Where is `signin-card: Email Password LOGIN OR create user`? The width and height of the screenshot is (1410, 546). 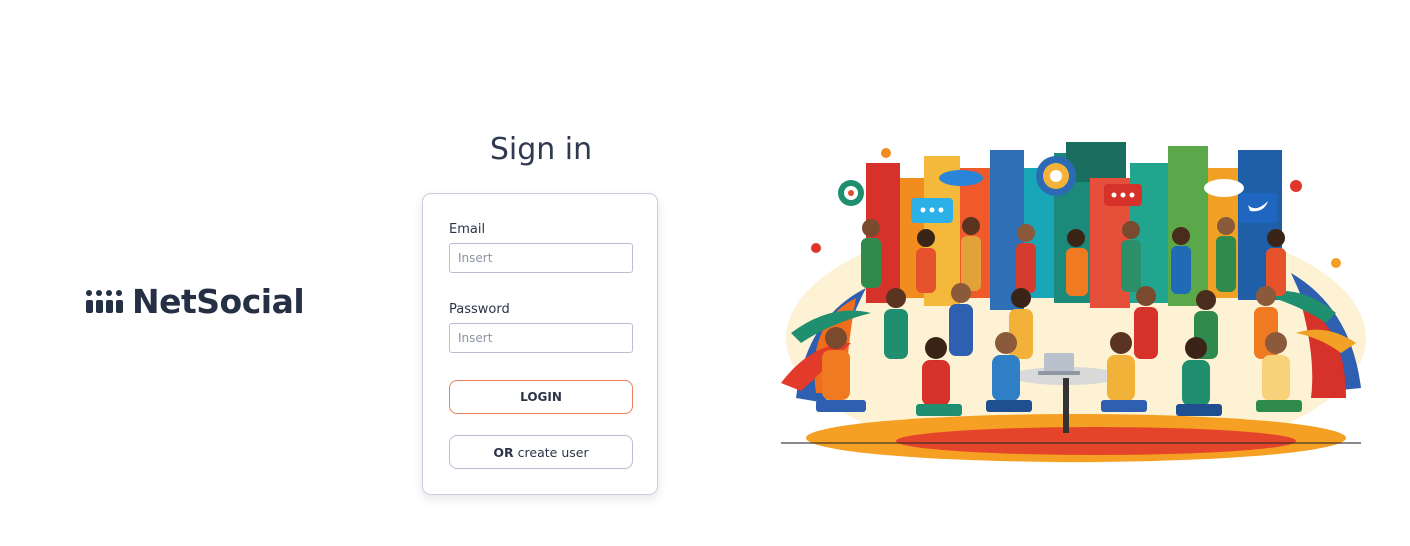
signin-card: Email Password LOGIN OR create user is located at coordinates (540, 344).